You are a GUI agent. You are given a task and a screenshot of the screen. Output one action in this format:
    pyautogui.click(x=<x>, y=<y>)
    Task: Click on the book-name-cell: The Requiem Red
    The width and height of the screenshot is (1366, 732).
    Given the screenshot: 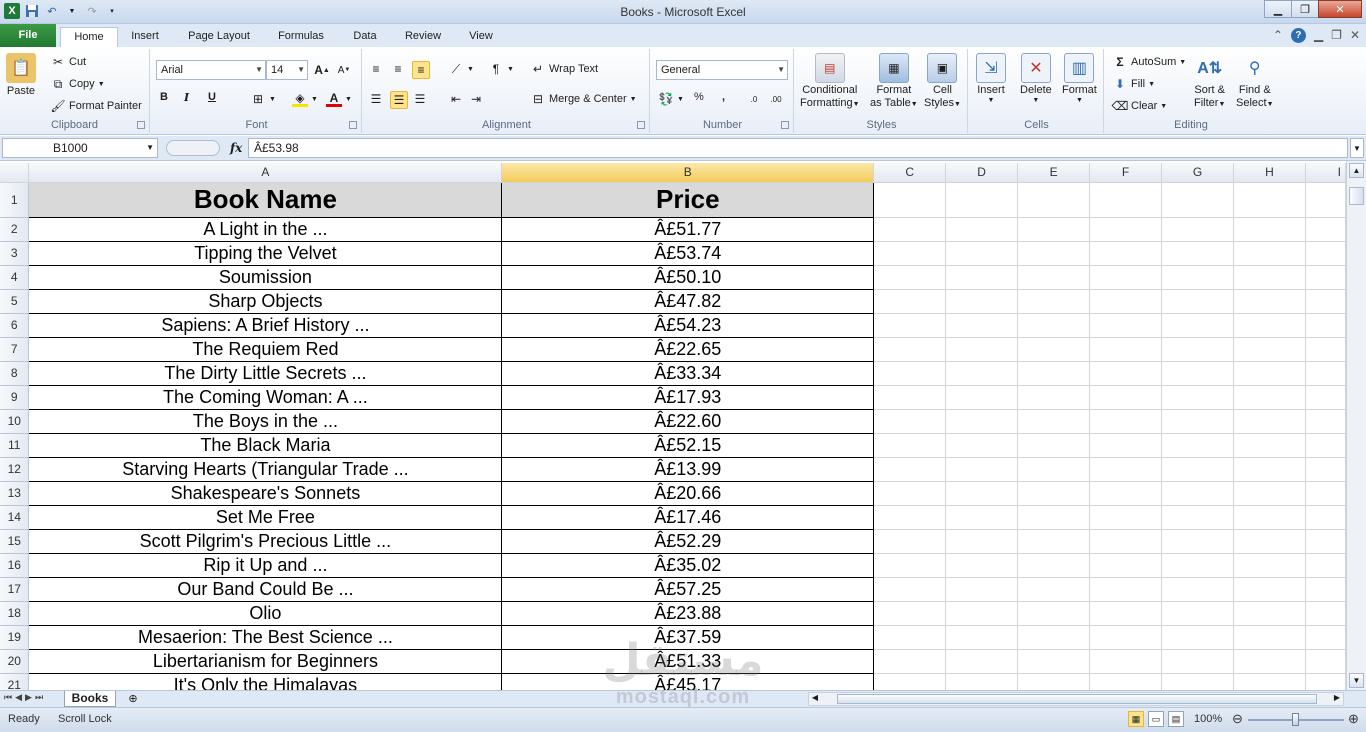 What is the action you would take?
    pyautogui.click(x=265, y=349)
    